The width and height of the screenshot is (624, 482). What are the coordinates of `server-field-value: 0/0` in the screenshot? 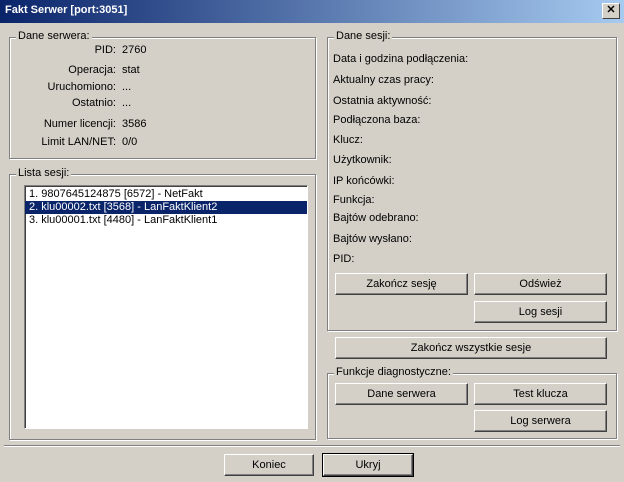 It's located at (130, 142).